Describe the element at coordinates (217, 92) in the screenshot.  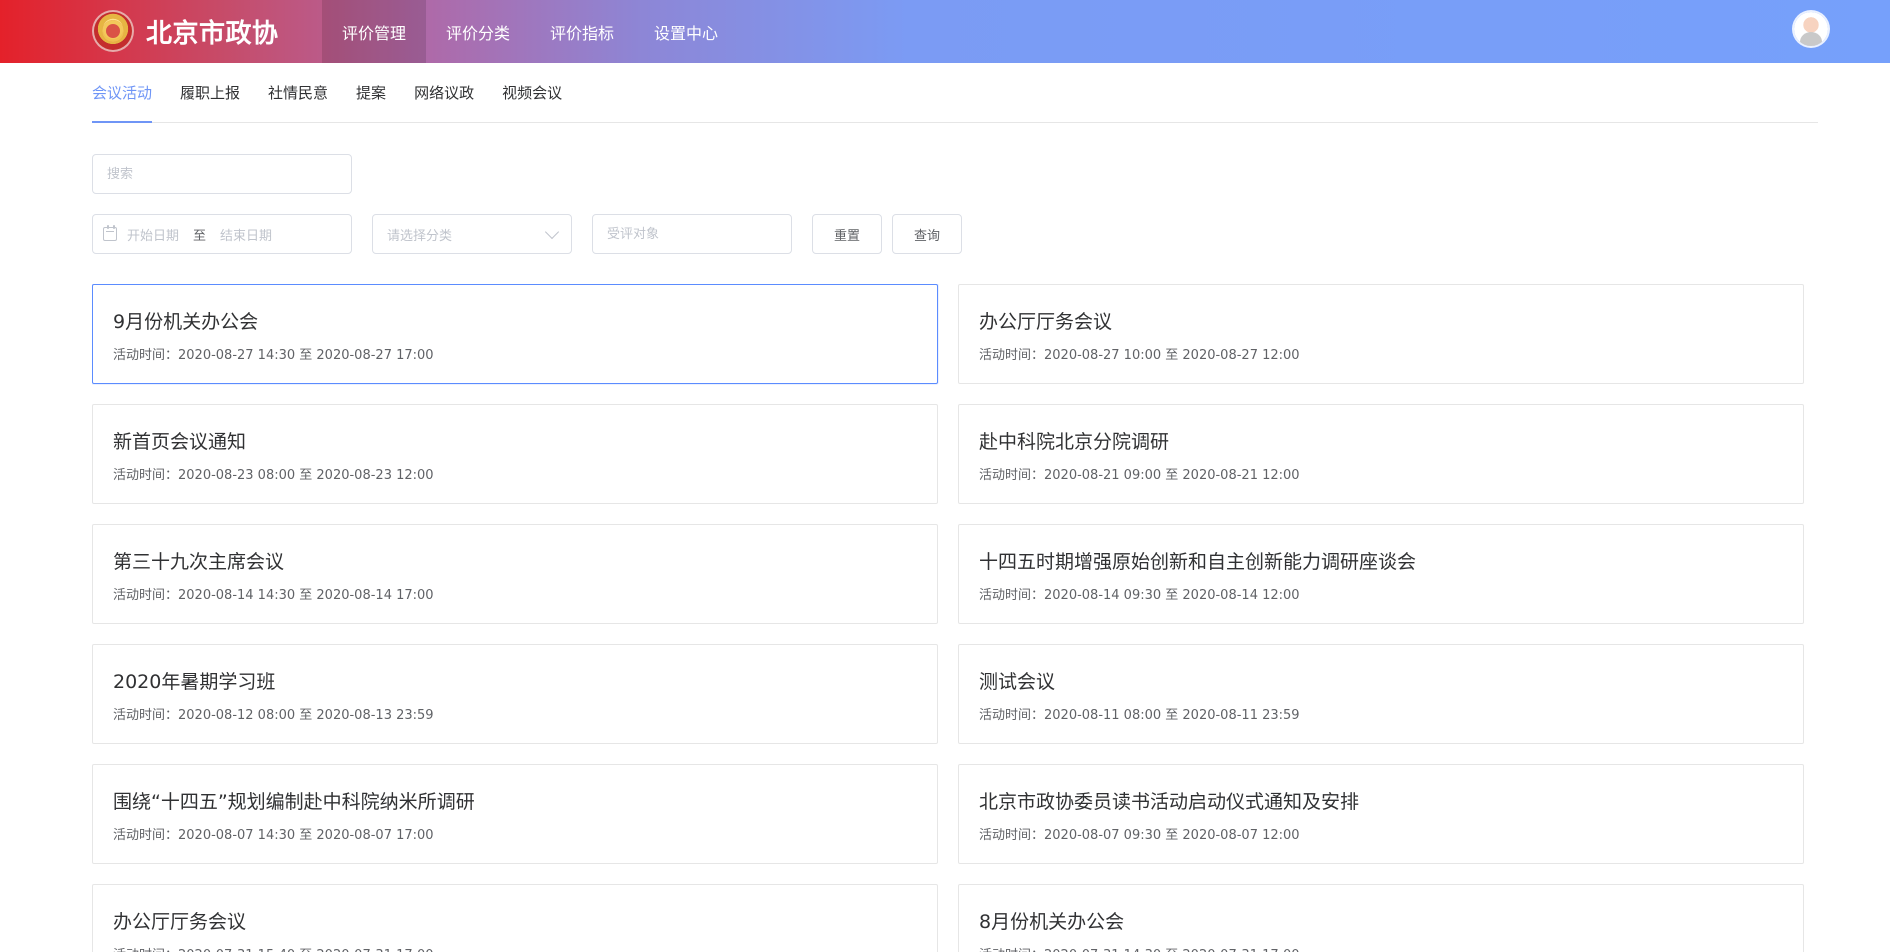
I see `tab-duty-reporting: 履职上报` at that location.